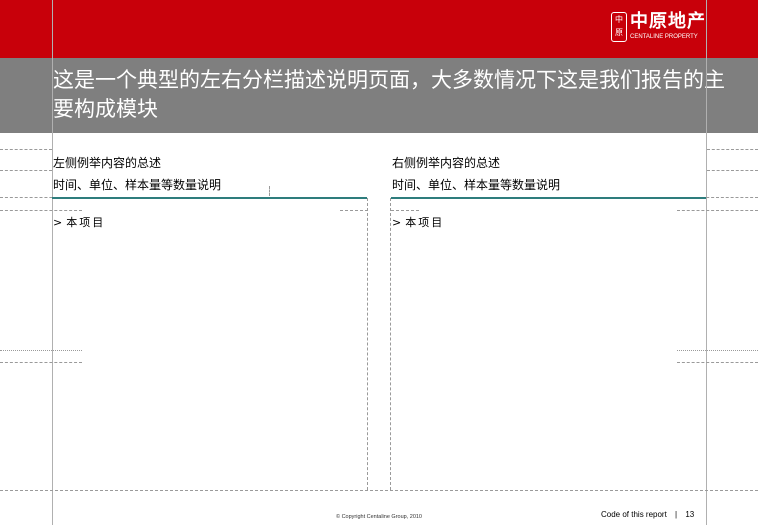  What do you see at coordinates (664, 37) in the screenshot?
I see `logo-name-en: CENTALINE PROPERTY` at bounding box center [664, 37].